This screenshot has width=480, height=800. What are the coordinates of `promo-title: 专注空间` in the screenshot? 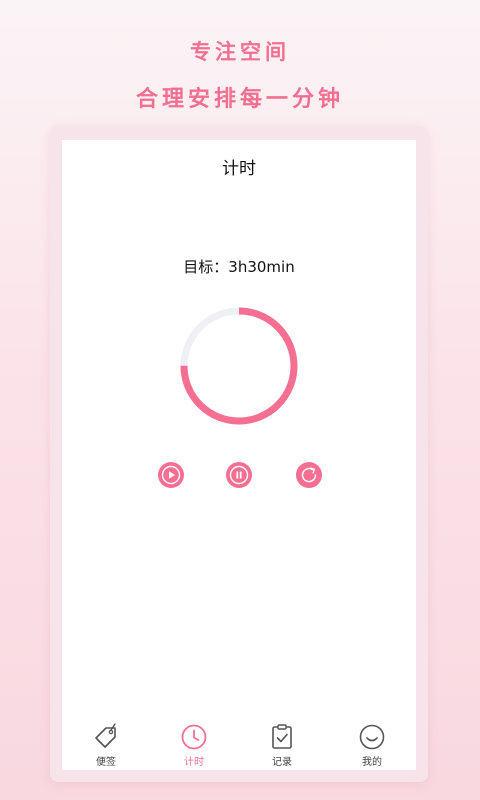 It's located at (240, 52).